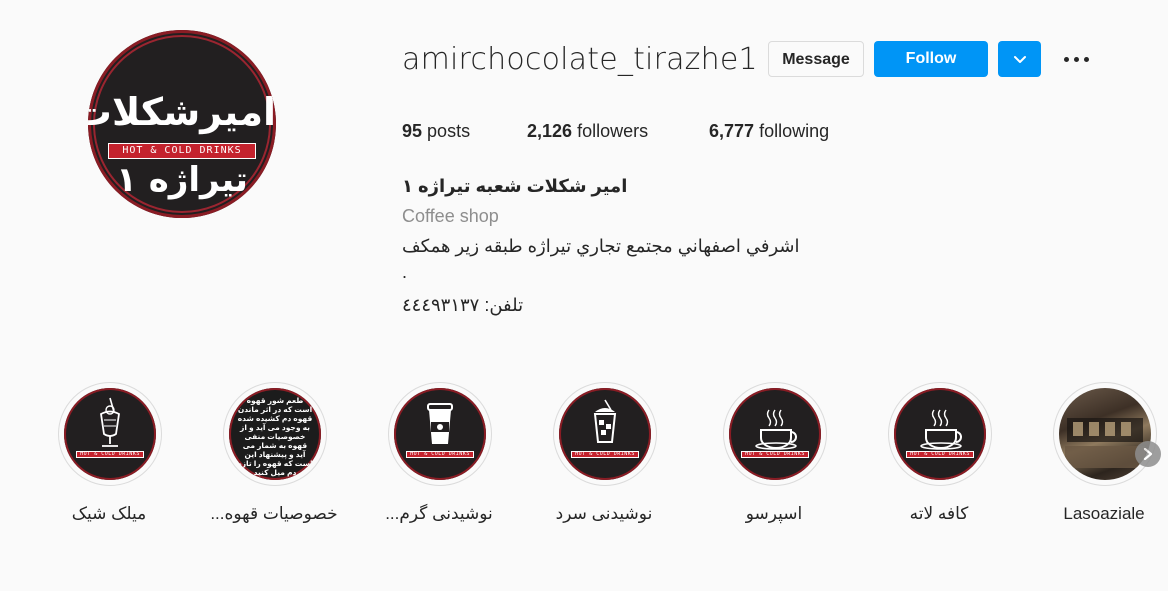 The image size is (1168, 591). I want to click on takeaway-cup-icon, so click(440, 423).